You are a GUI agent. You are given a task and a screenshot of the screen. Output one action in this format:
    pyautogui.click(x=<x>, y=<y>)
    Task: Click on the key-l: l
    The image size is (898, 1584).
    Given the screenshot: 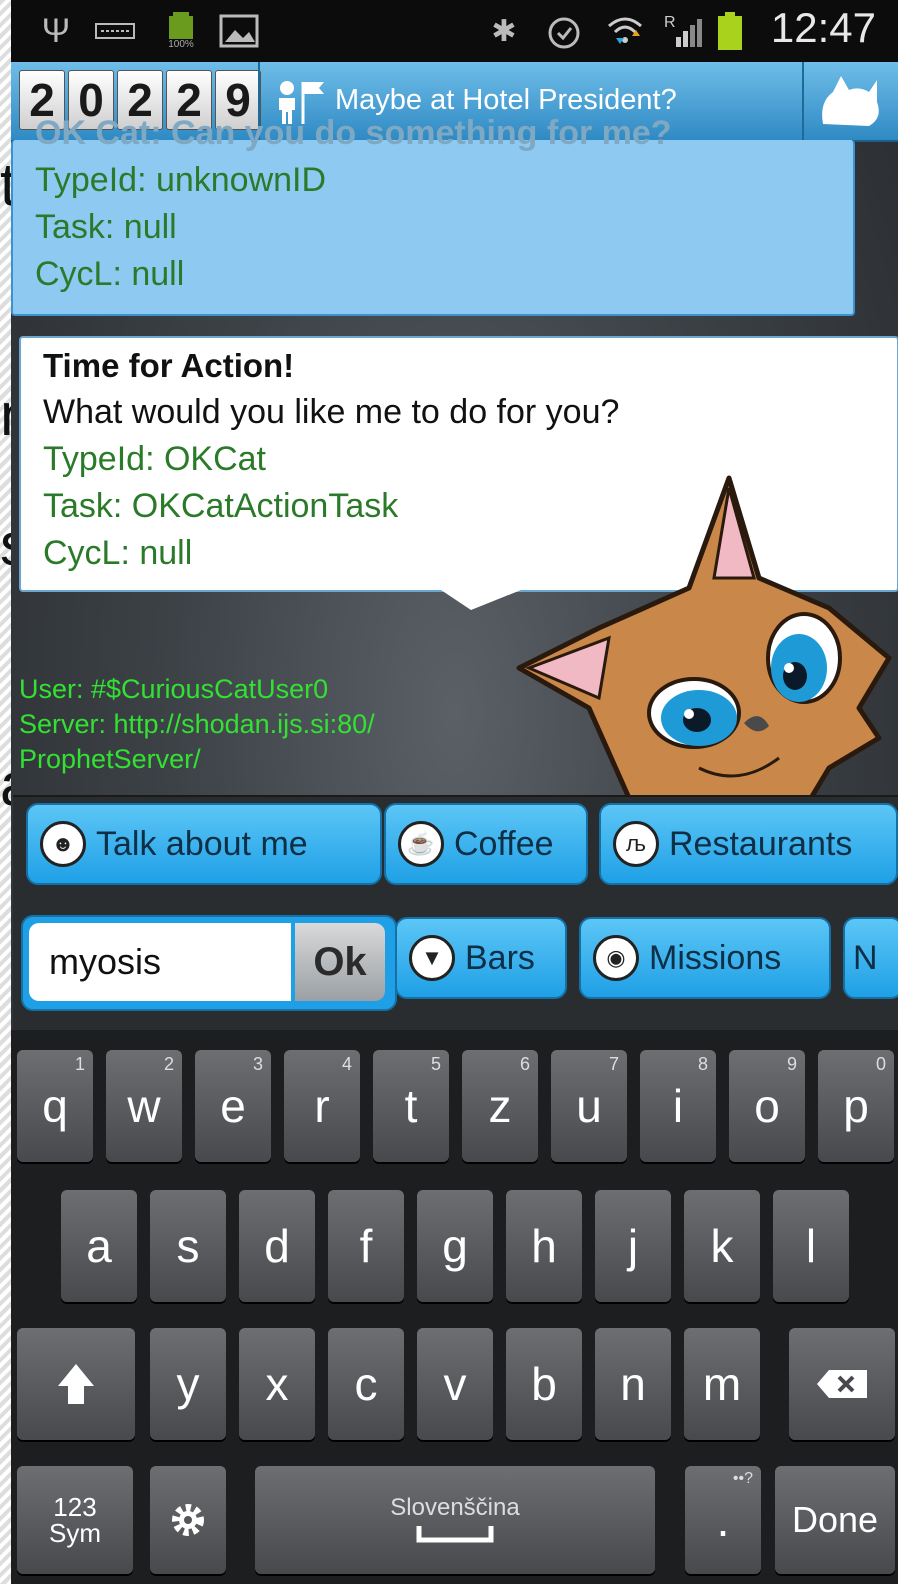 What is the action you would take?
    pyautogui.click(x=811, y=1246)
    